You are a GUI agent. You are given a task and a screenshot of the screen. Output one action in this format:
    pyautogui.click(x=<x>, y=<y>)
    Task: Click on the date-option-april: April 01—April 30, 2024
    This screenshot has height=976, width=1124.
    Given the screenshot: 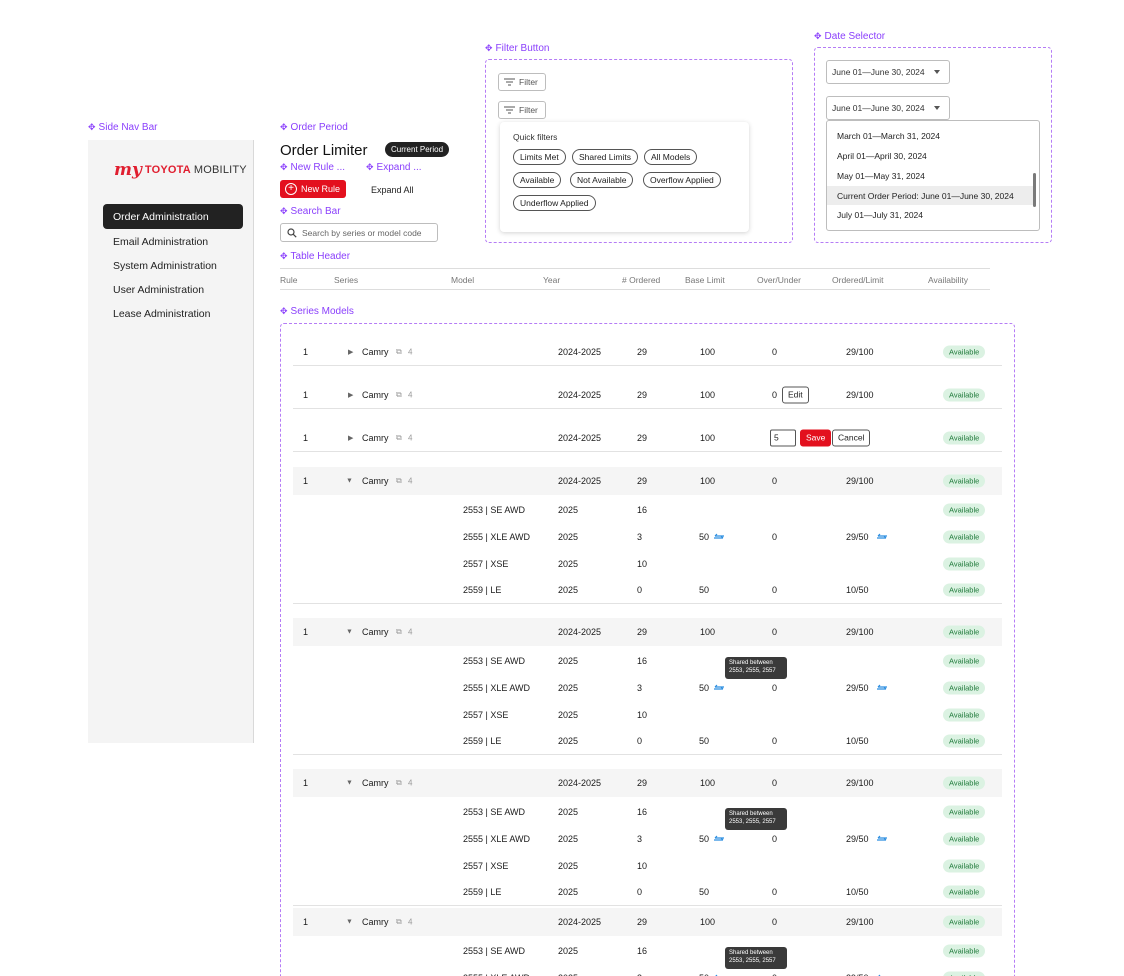 What is the action you would take?
    pyautogui.click(x=931, y=155)
    